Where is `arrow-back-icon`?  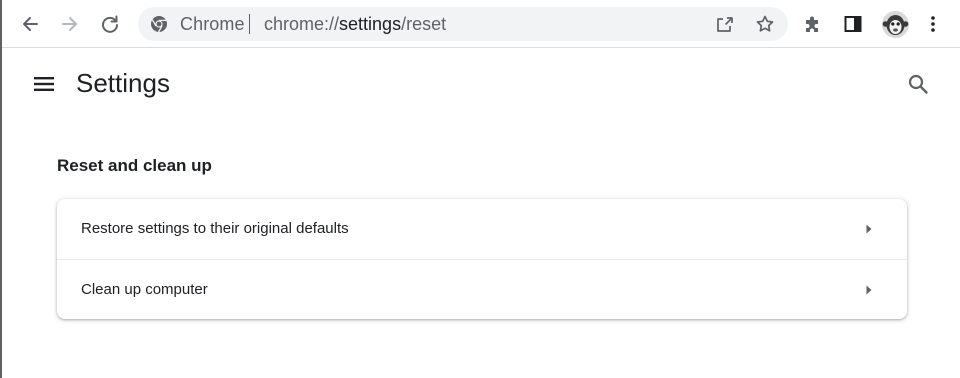
arrow-back-icon is located at coordinates (30, 24).